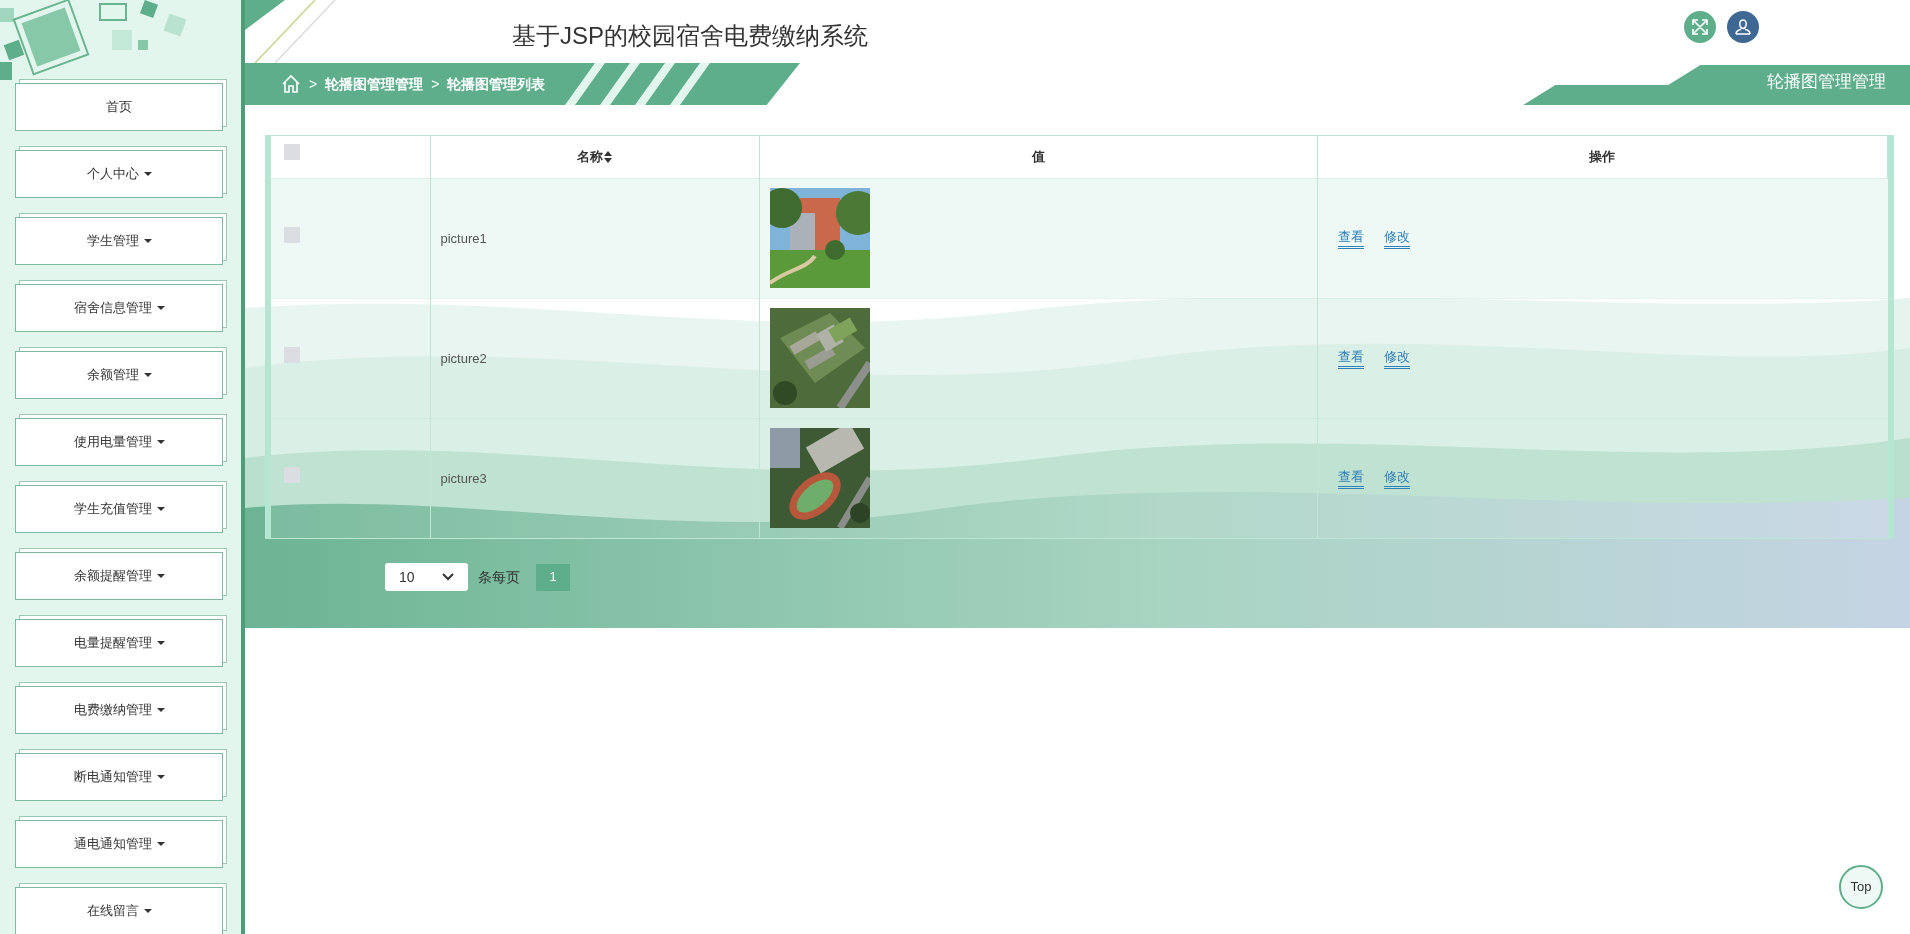  What do you see at coordinates (690, 36) in the screenshot?
I see `window-title: 基于JSP的校园宿舍电费缴纳系统` at bounding box center [690, 36].